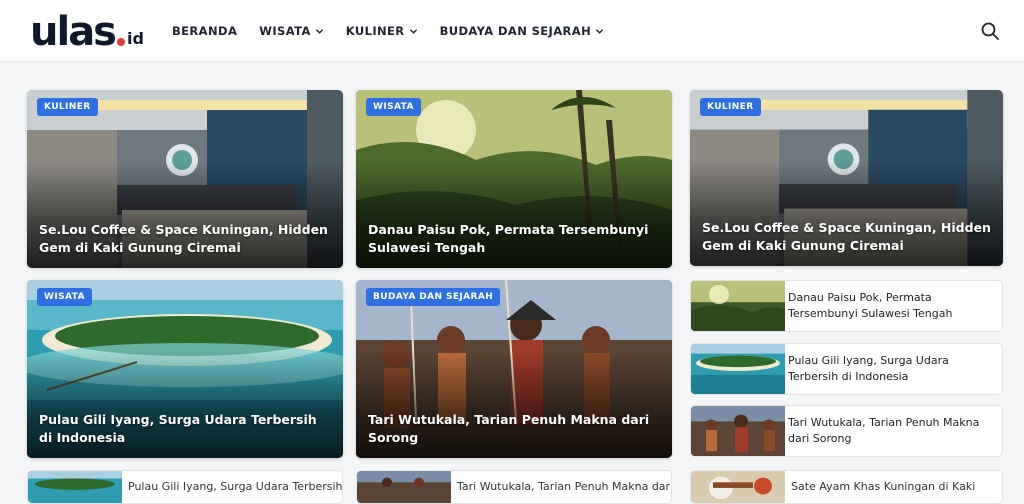  What do you see at coordinates (564, 486) in the screenshot?
I see `post-title: Tari Wutukala, Tarian Penuh Makna dari` at bounding box center [564, 486].